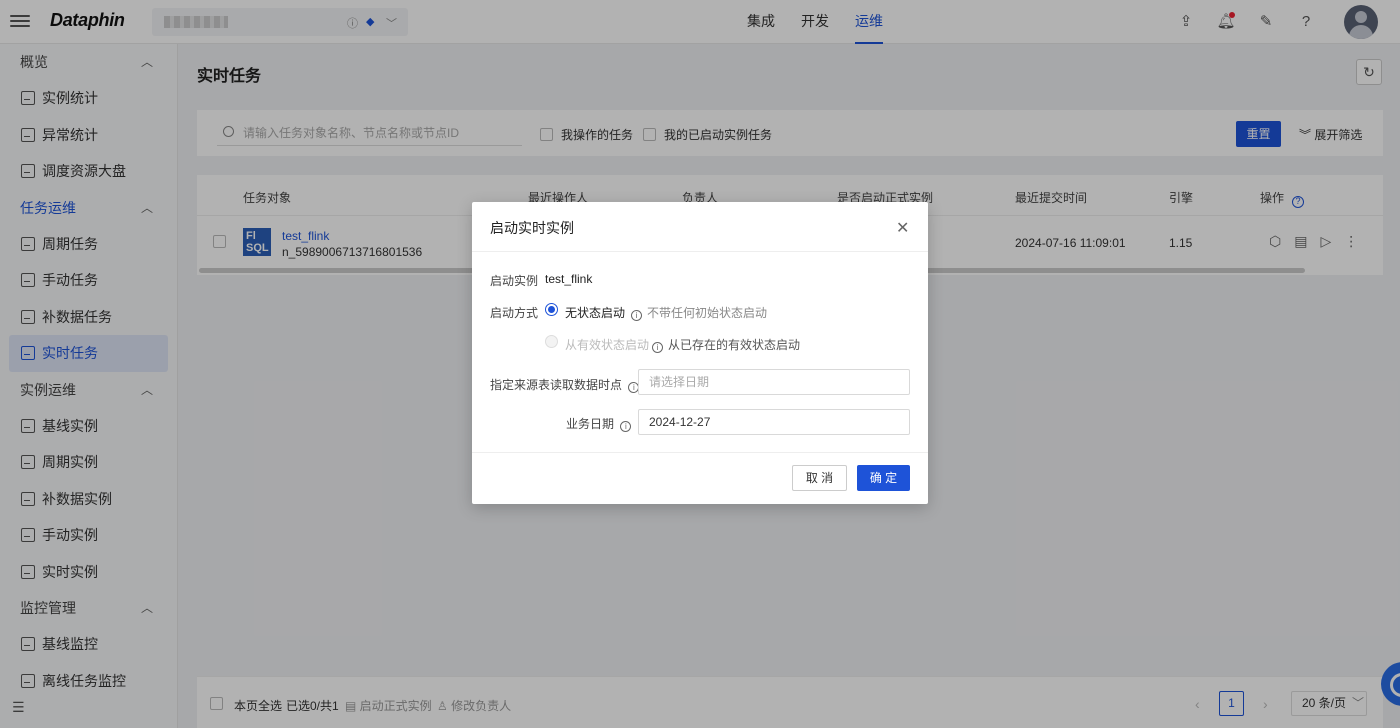 This screenshot has height=728, width=1400. What do you see at coordinates (532, 228) in the screenshot?
I see `dialog-title: 启动实时实例` at bounding box center [532, 228].